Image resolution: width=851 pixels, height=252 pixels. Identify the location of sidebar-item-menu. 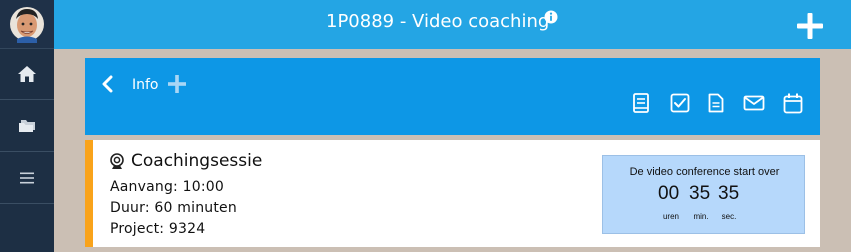
(27, 178).